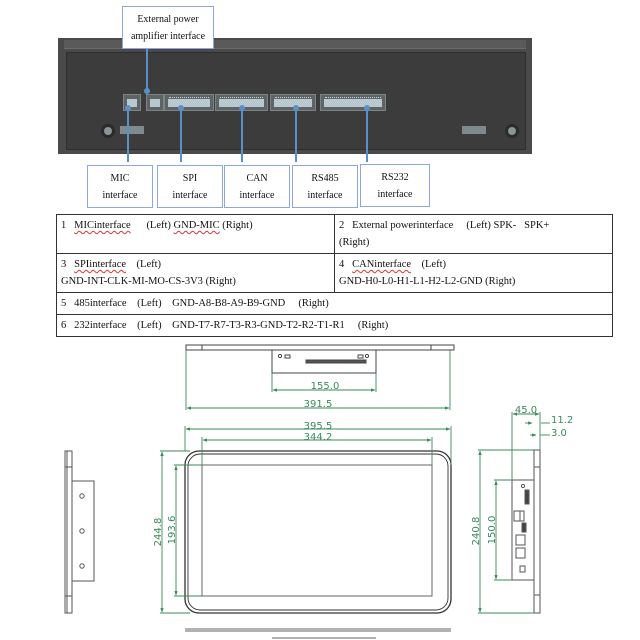 Image resolution: width=640 pixels, height=640 pixels. I want to click on row-number: 2, so click(342, 225).